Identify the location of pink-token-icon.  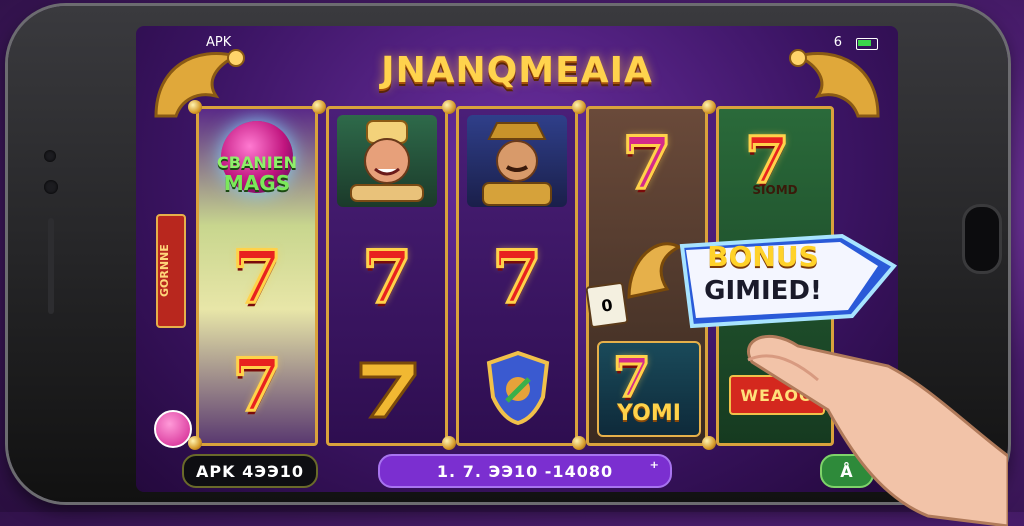
(173, 429).